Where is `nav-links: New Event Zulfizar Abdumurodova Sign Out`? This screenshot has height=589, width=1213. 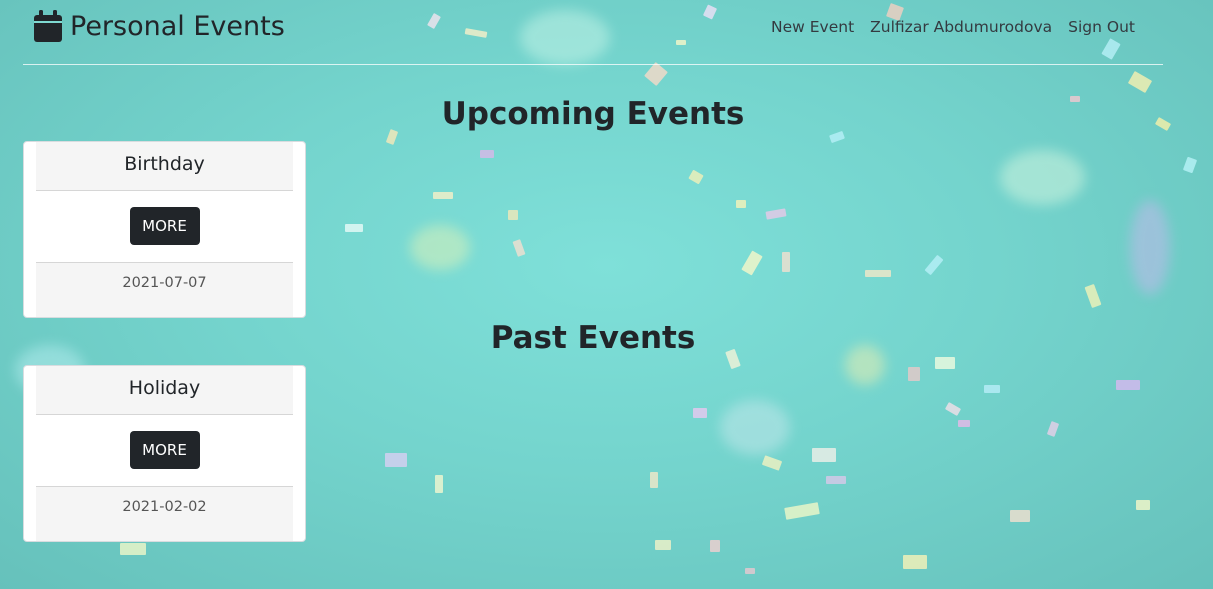
nav-links: New Event Zulfizar Abdumurodova Sign Out is located at coordinates (953, 27).